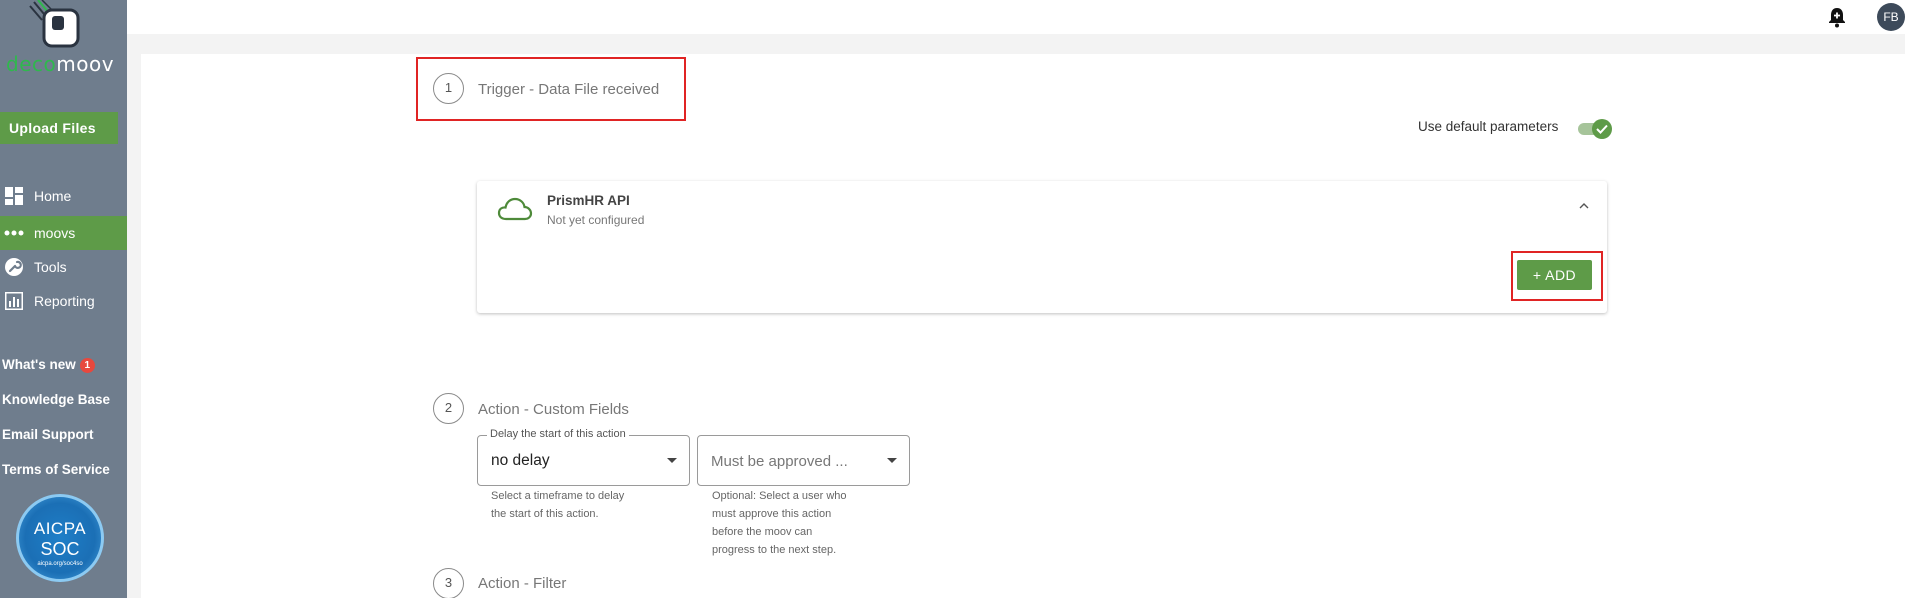 The image size is (1905, 598). Describe the element at coordinates (583, 457) in the screenshot. I see `delay-select: Delay the start of this action no delay` at that location.